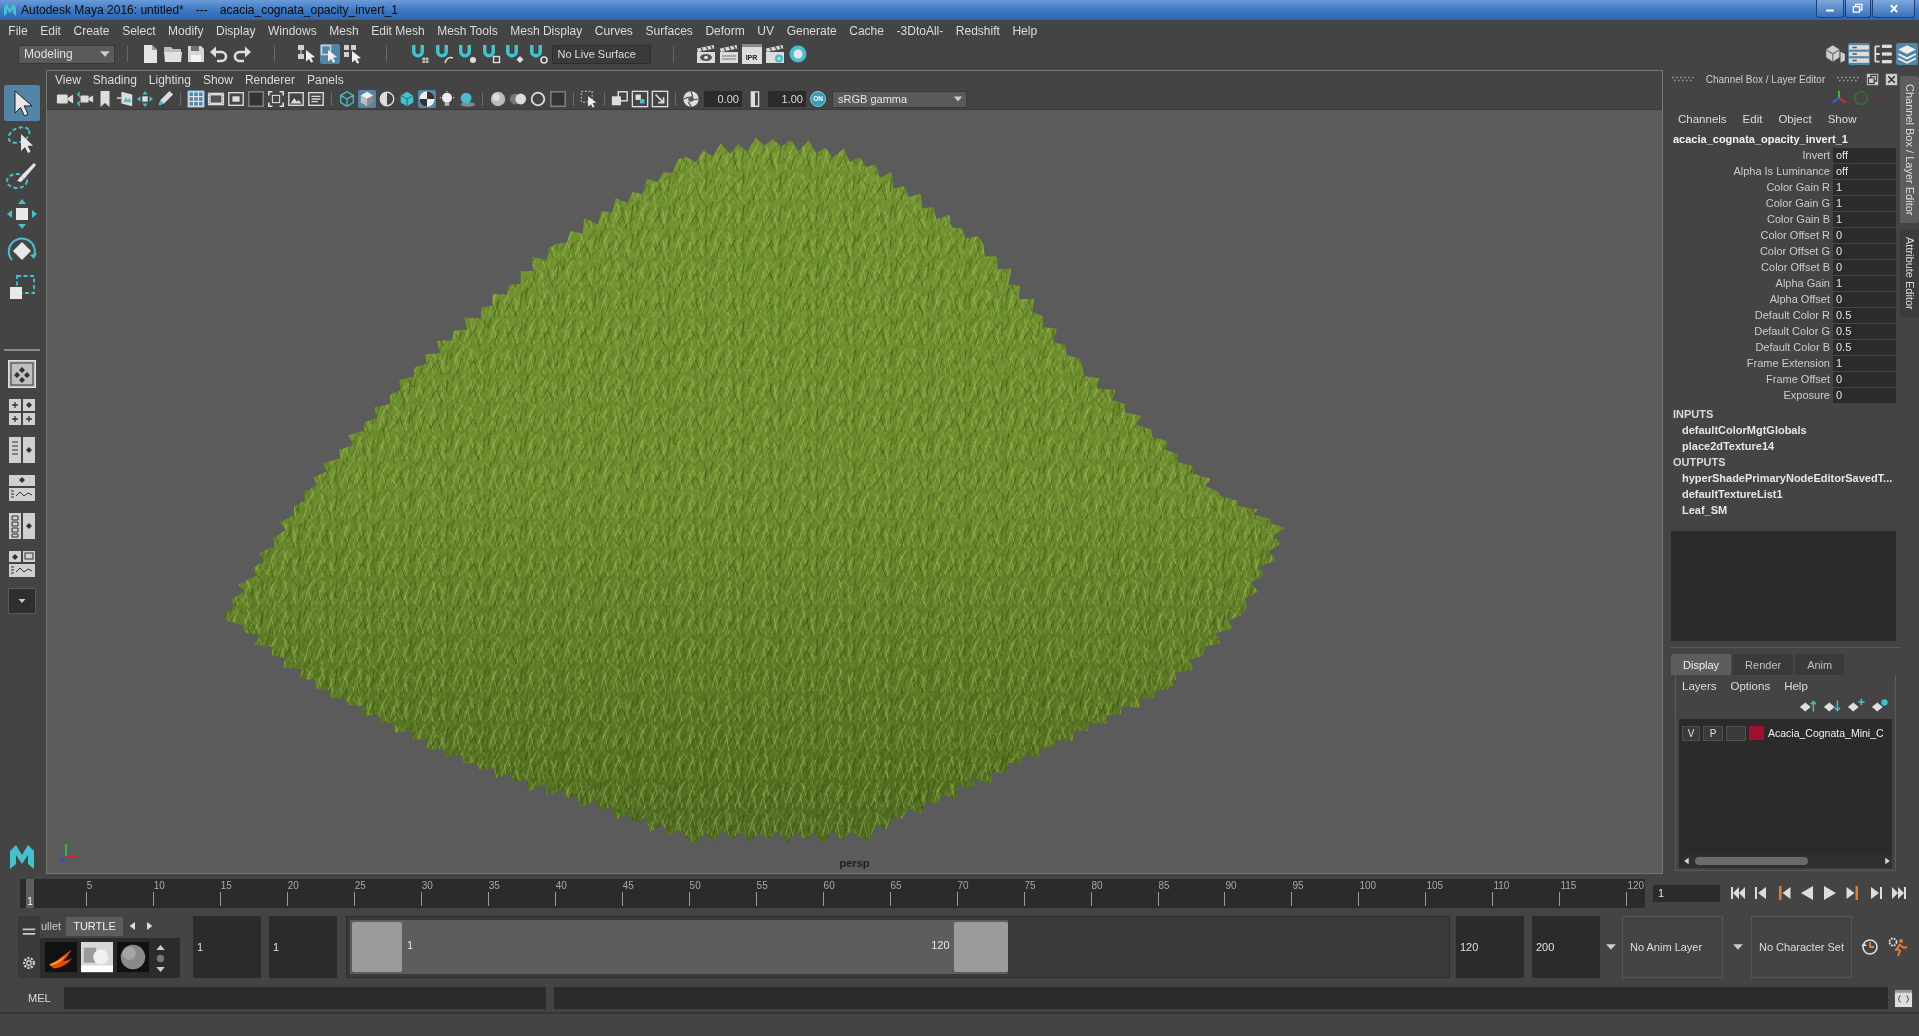  Describe the element at coordinates (61, 958) in the screenshot. I see `flame-icon` at that location.